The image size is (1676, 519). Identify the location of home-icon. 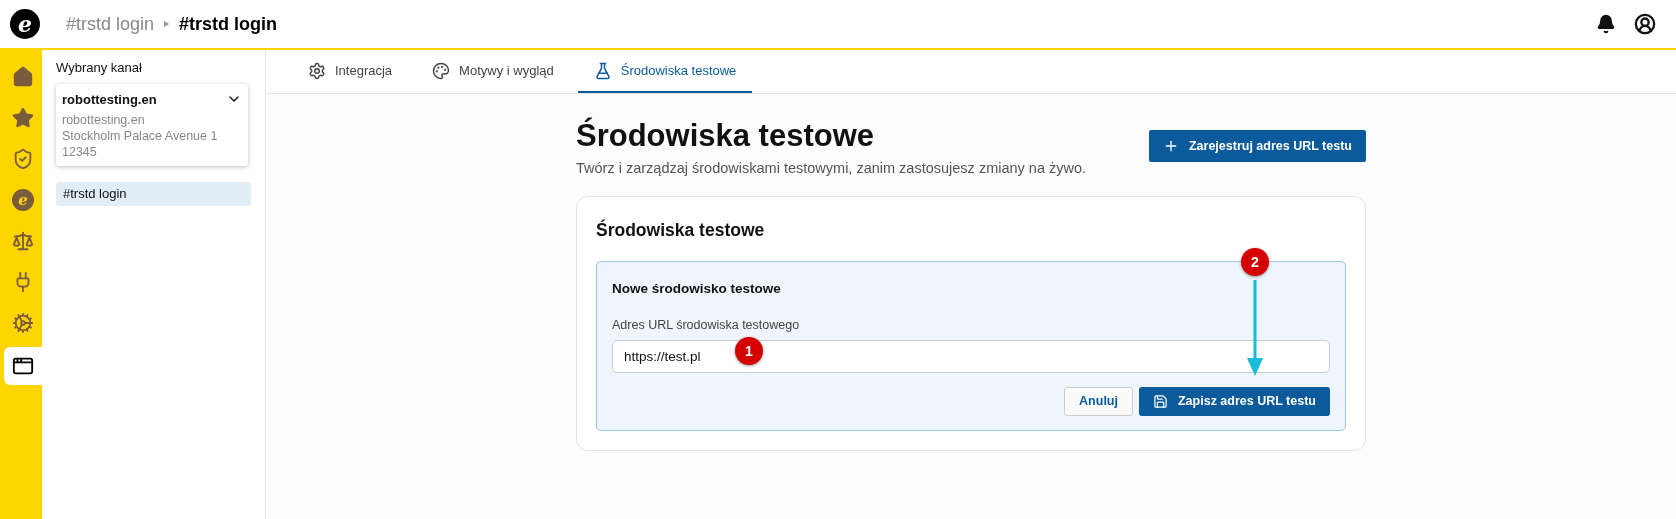
(23, 77).